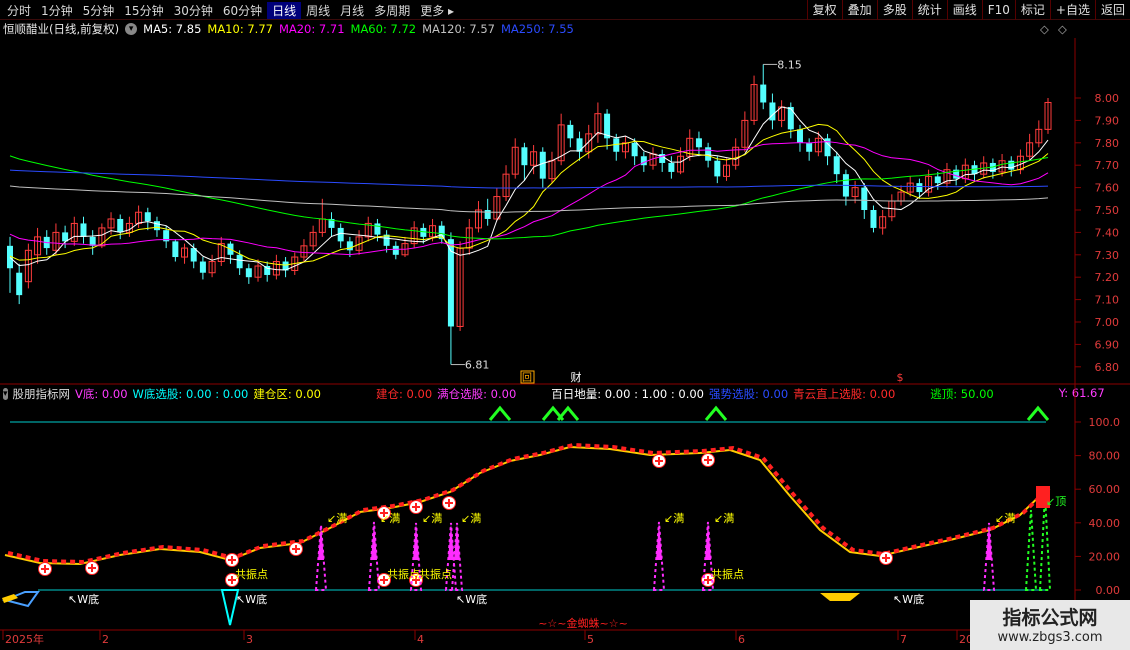  What do you see at coordinates (105, 639) in the screenshot?
I see `date-label: 2` at bounding box center [105, 639].